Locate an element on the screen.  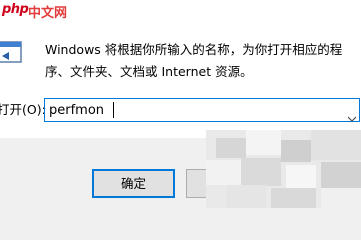
open-input-value: perfmon is located at coordinates (76, 110).